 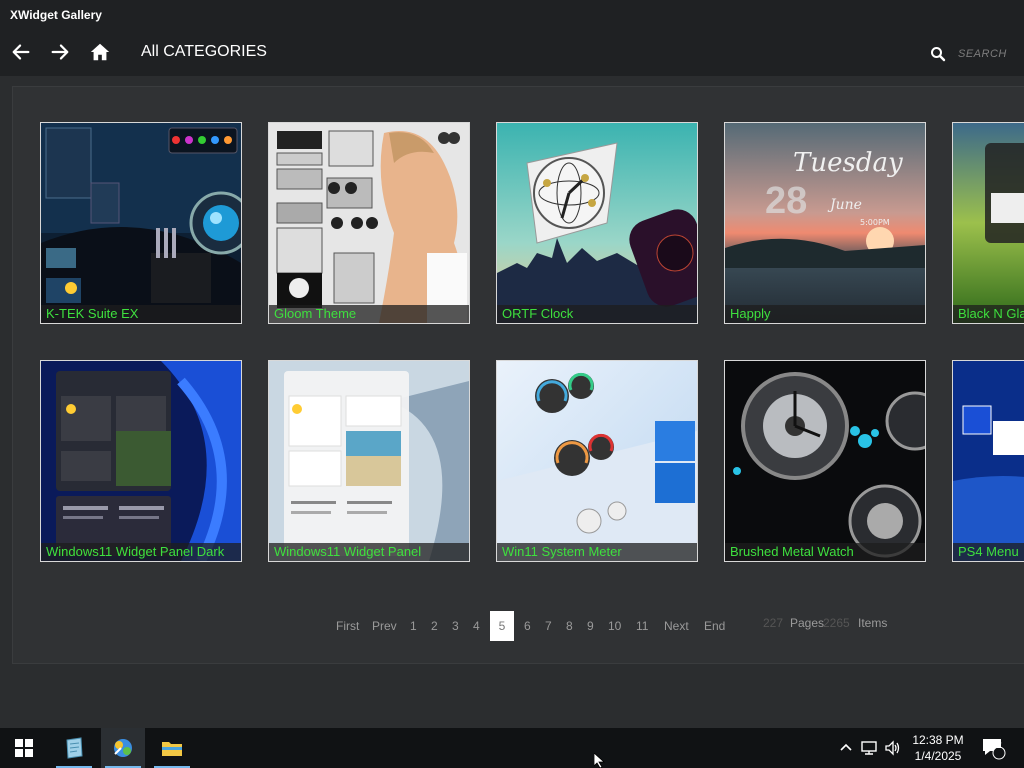 I want to click on taskbar-app-explorer, so click(x=172, y=748).